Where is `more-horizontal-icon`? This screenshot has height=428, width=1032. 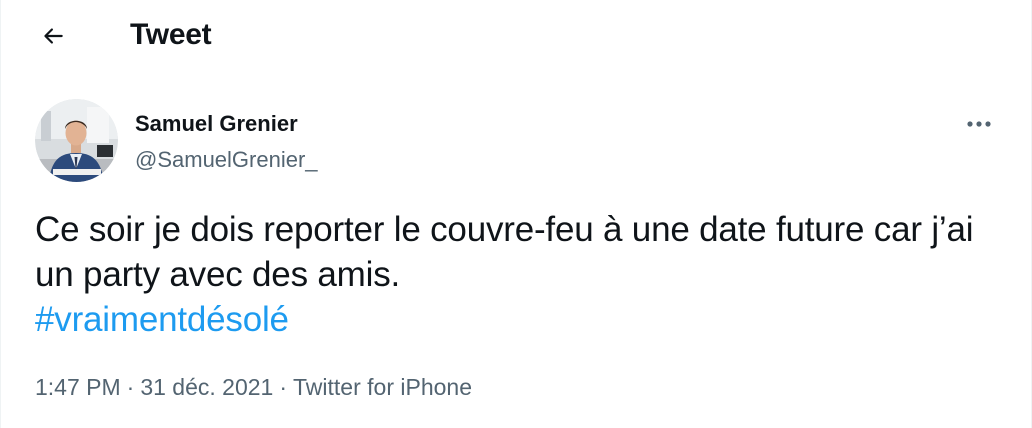
more-horizontal-icon is located at coordinates (979, 124).